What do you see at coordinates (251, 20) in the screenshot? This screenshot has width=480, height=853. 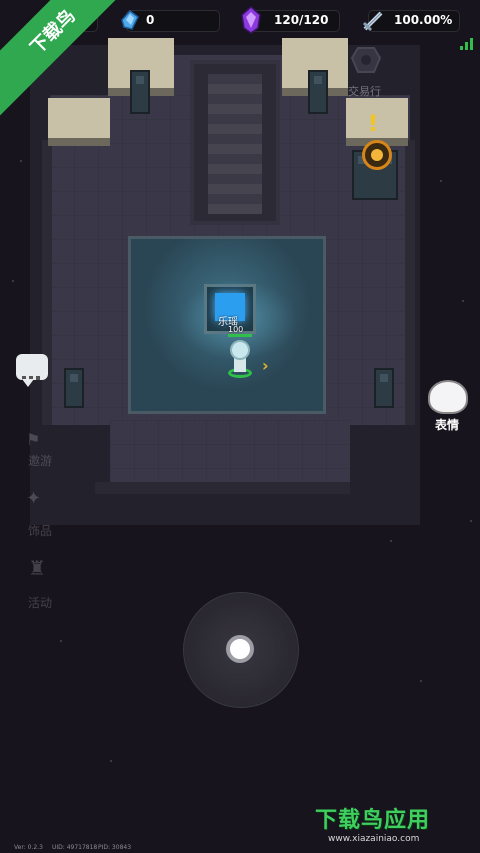 I see `energy-crystal-icon` at bounding box center [251, 20].